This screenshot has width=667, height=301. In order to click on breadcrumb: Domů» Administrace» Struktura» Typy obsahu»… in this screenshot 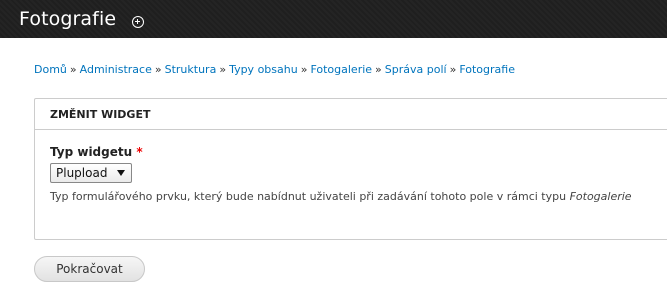, I will do `click(274, 69)`.